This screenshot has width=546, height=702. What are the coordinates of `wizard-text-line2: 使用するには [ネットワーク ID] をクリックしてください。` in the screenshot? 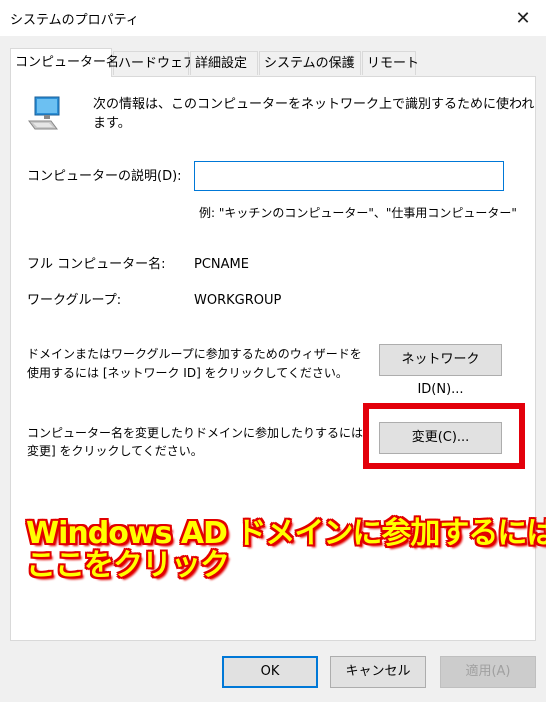 It's located at (187, 373).